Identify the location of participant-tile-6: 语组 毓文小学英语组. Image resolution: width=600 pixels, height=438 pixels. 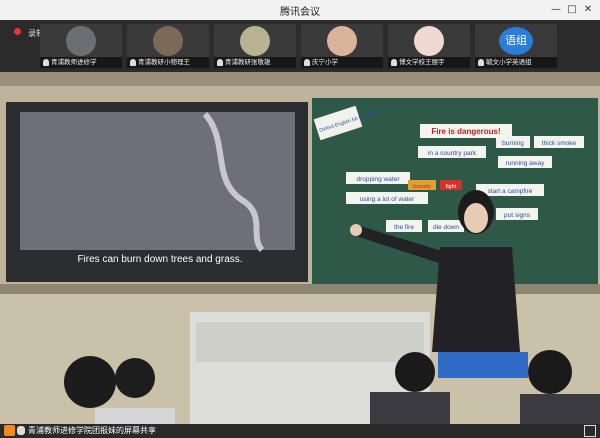
(516, 46).